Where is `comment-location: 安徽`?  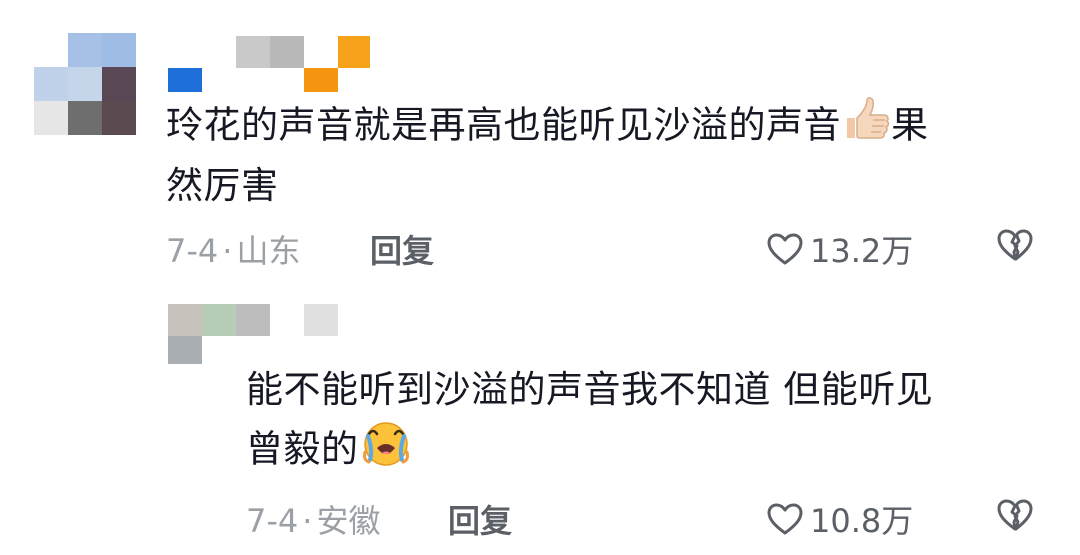 comment-location: 安徽 is located at coordinates (348, 521).